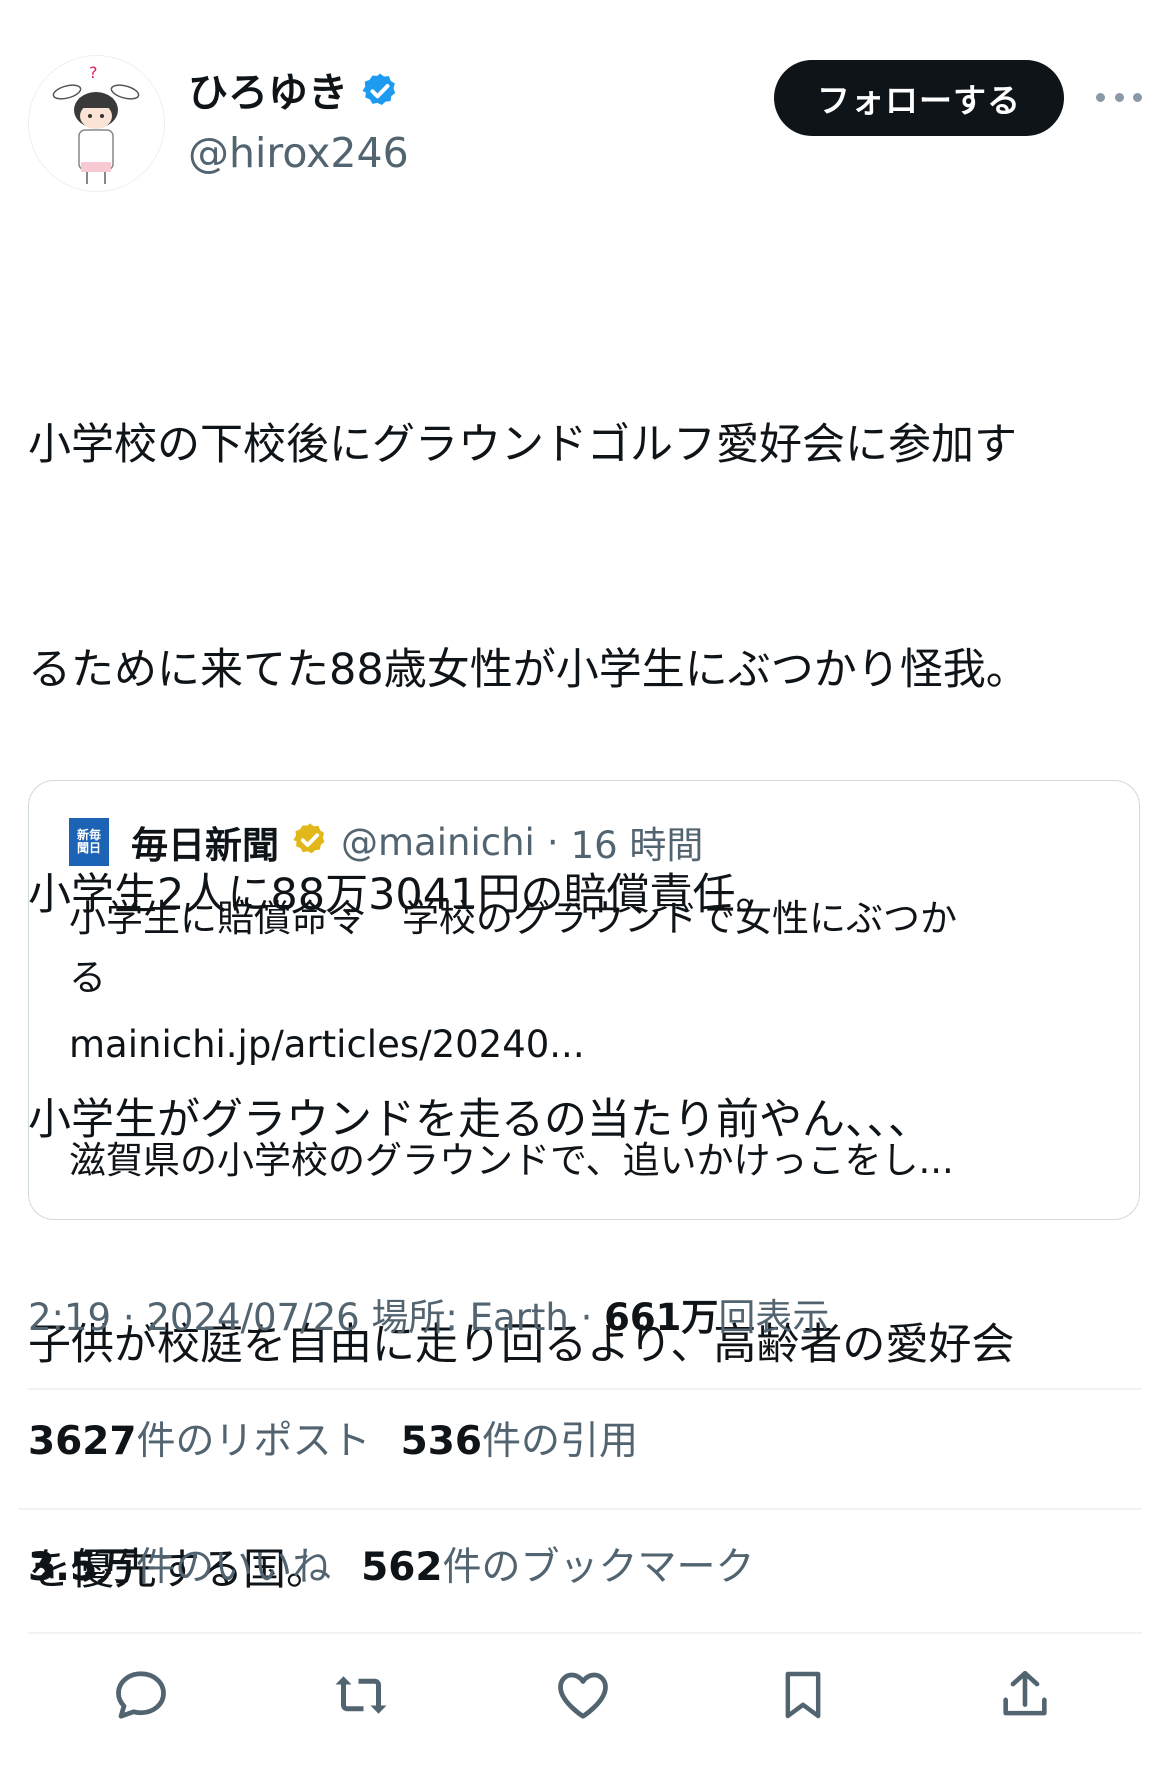 The height and width of the screenshot is (1780, 1170). I want to click on bookmarks-stat: 562件のブックマーク, so click(557, 1567).